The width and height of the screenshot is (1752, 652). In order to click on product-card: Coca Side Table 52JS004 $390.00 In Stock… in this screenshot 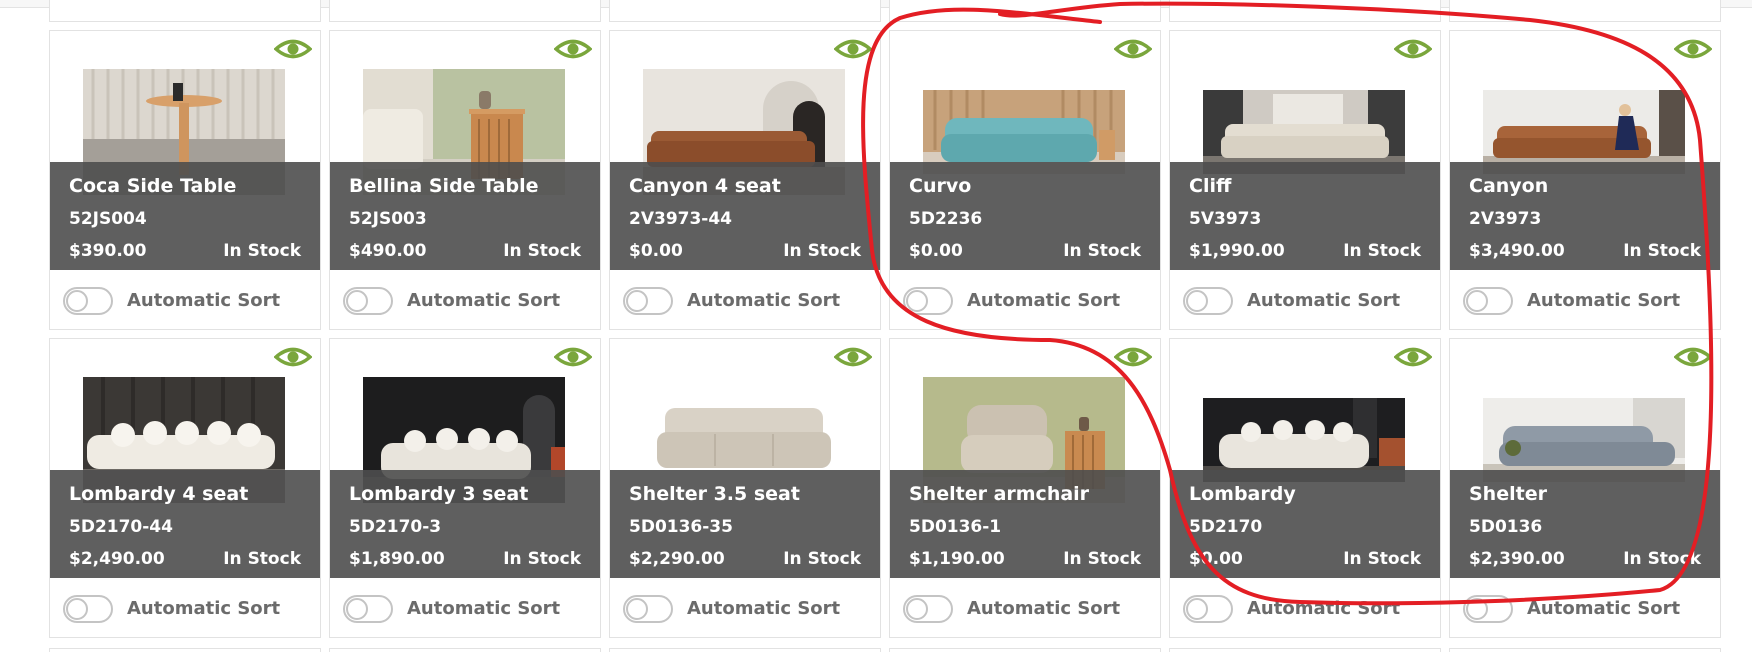, I will do `click(185, 180)`.